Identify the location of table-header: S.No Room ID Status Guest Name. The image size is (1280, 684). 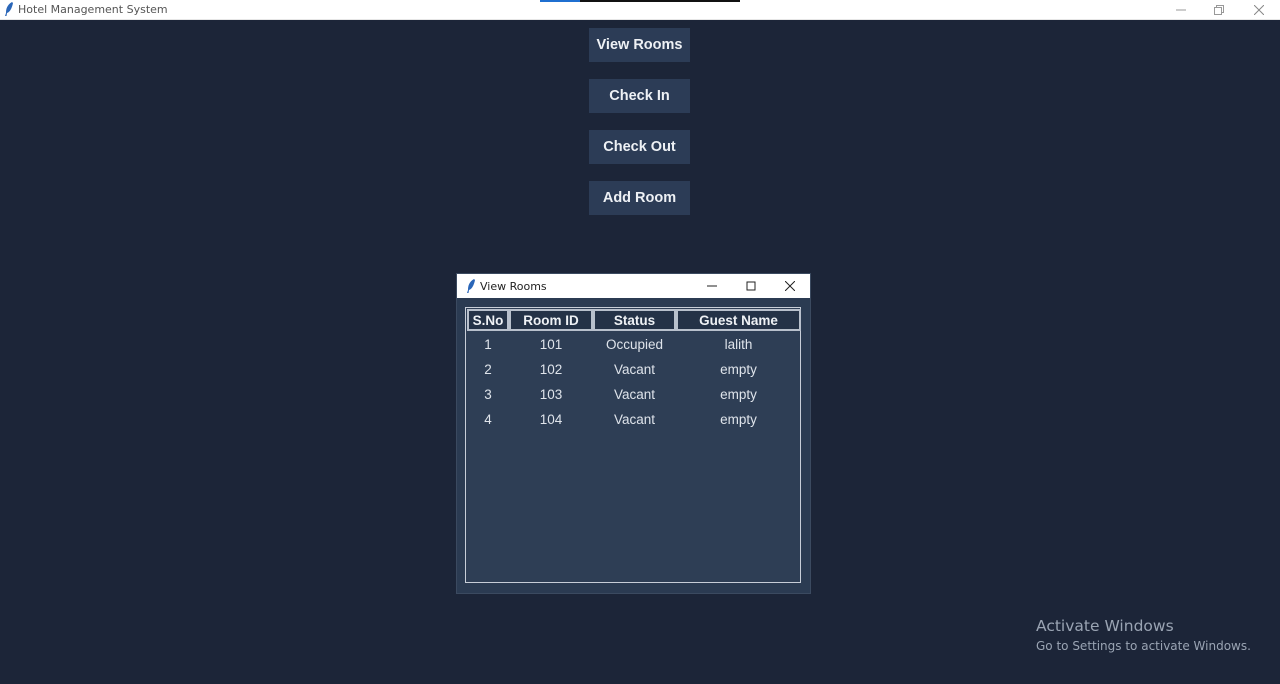
(634, 320).